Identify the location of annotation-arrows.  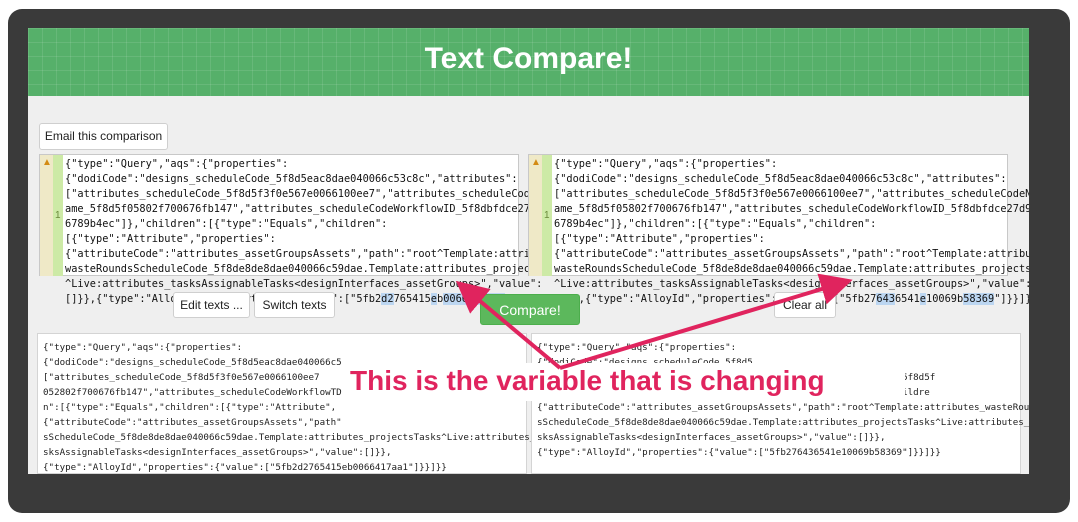
(654, 321).